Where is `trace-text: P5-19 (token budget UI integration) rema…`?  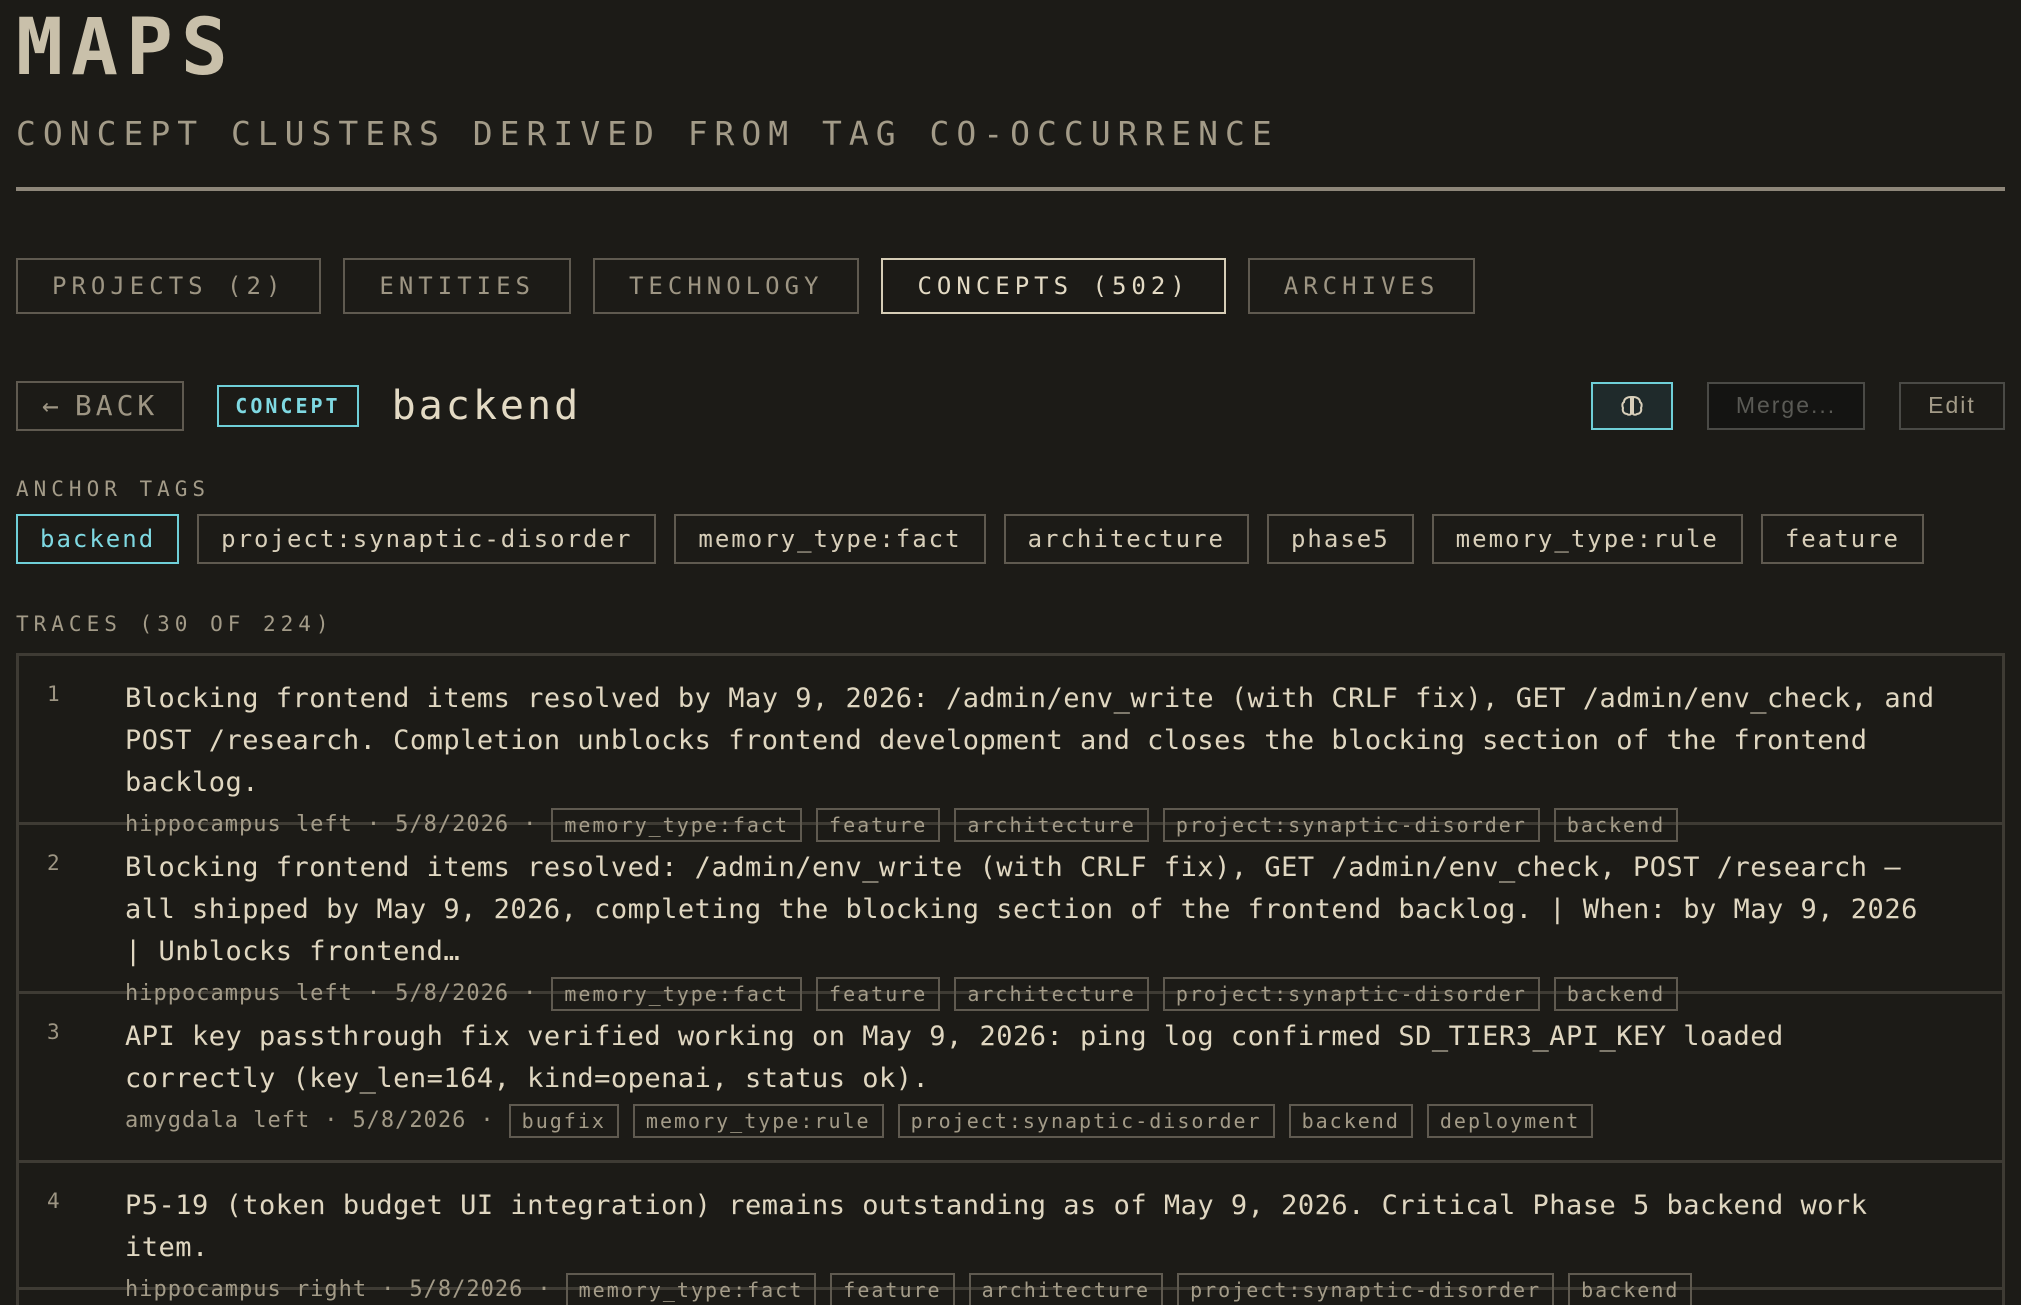
trace-text: P5-19 (token budget UI integration) rema… is located at coordinates (996, 1226).